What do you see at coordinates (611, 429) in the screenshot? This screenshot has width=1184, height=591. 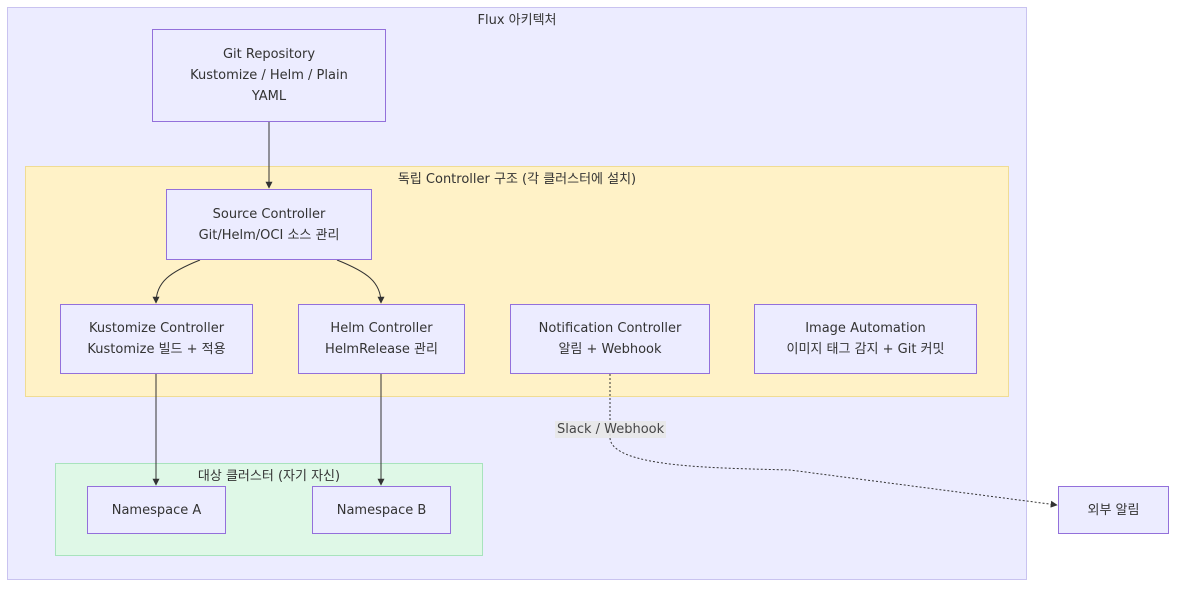 I see `edge-label-slack-webhook: Slack / Webhook` at bounding box center [611, 429].